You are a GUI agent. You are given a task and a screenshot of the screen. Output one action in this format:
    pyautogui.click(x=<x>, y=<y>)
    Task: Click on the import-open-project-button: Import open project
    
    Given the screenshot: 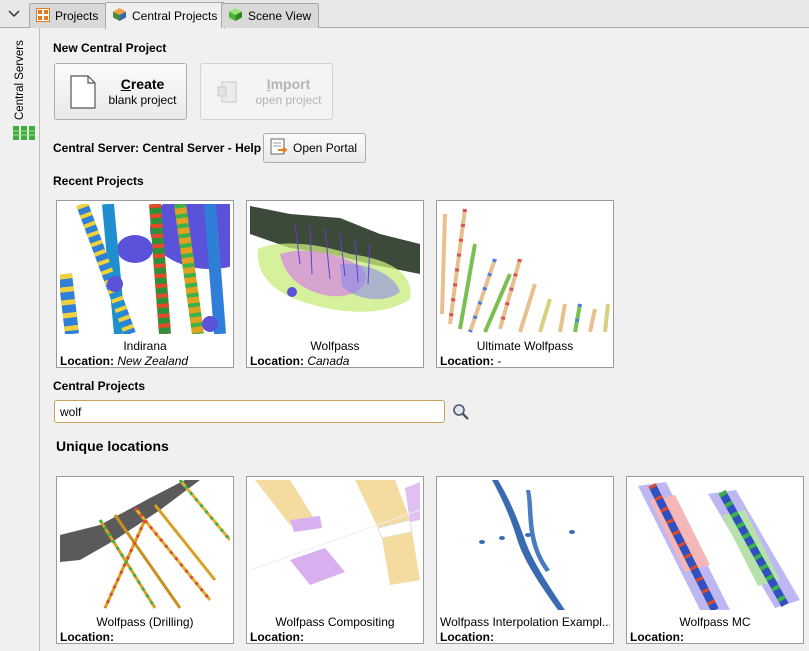 What is the action you would take?
    pyautogui.click(x=266, y=91)
    